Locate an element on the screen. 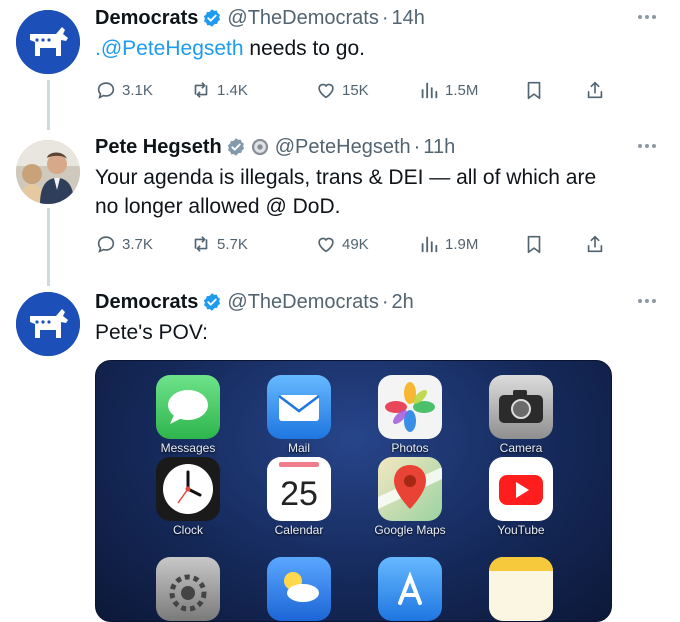  tweet-actions: 3.7K 5.7K 49K 1.9M is located at coordinates (354, 244).